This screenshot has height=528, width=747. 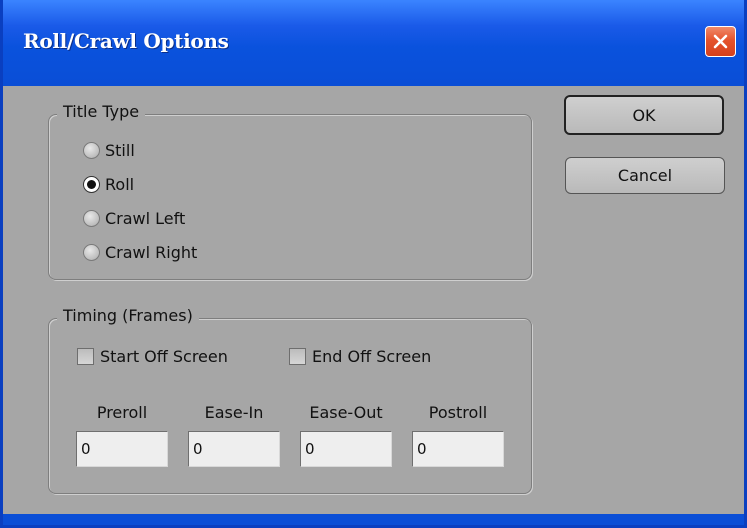 I want to click on radio-crawl-right: Crawl Right, so click(x=140, y=252).